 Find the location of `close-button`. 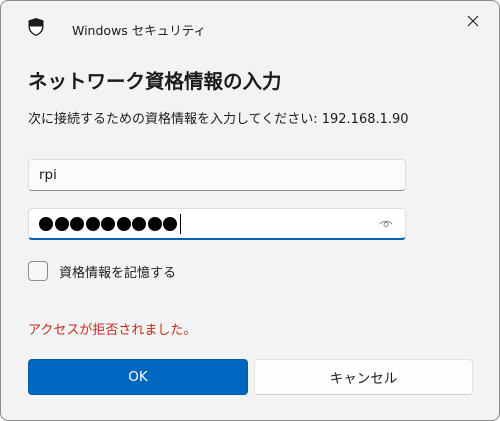

close-button is located at coordinates (473, 21).